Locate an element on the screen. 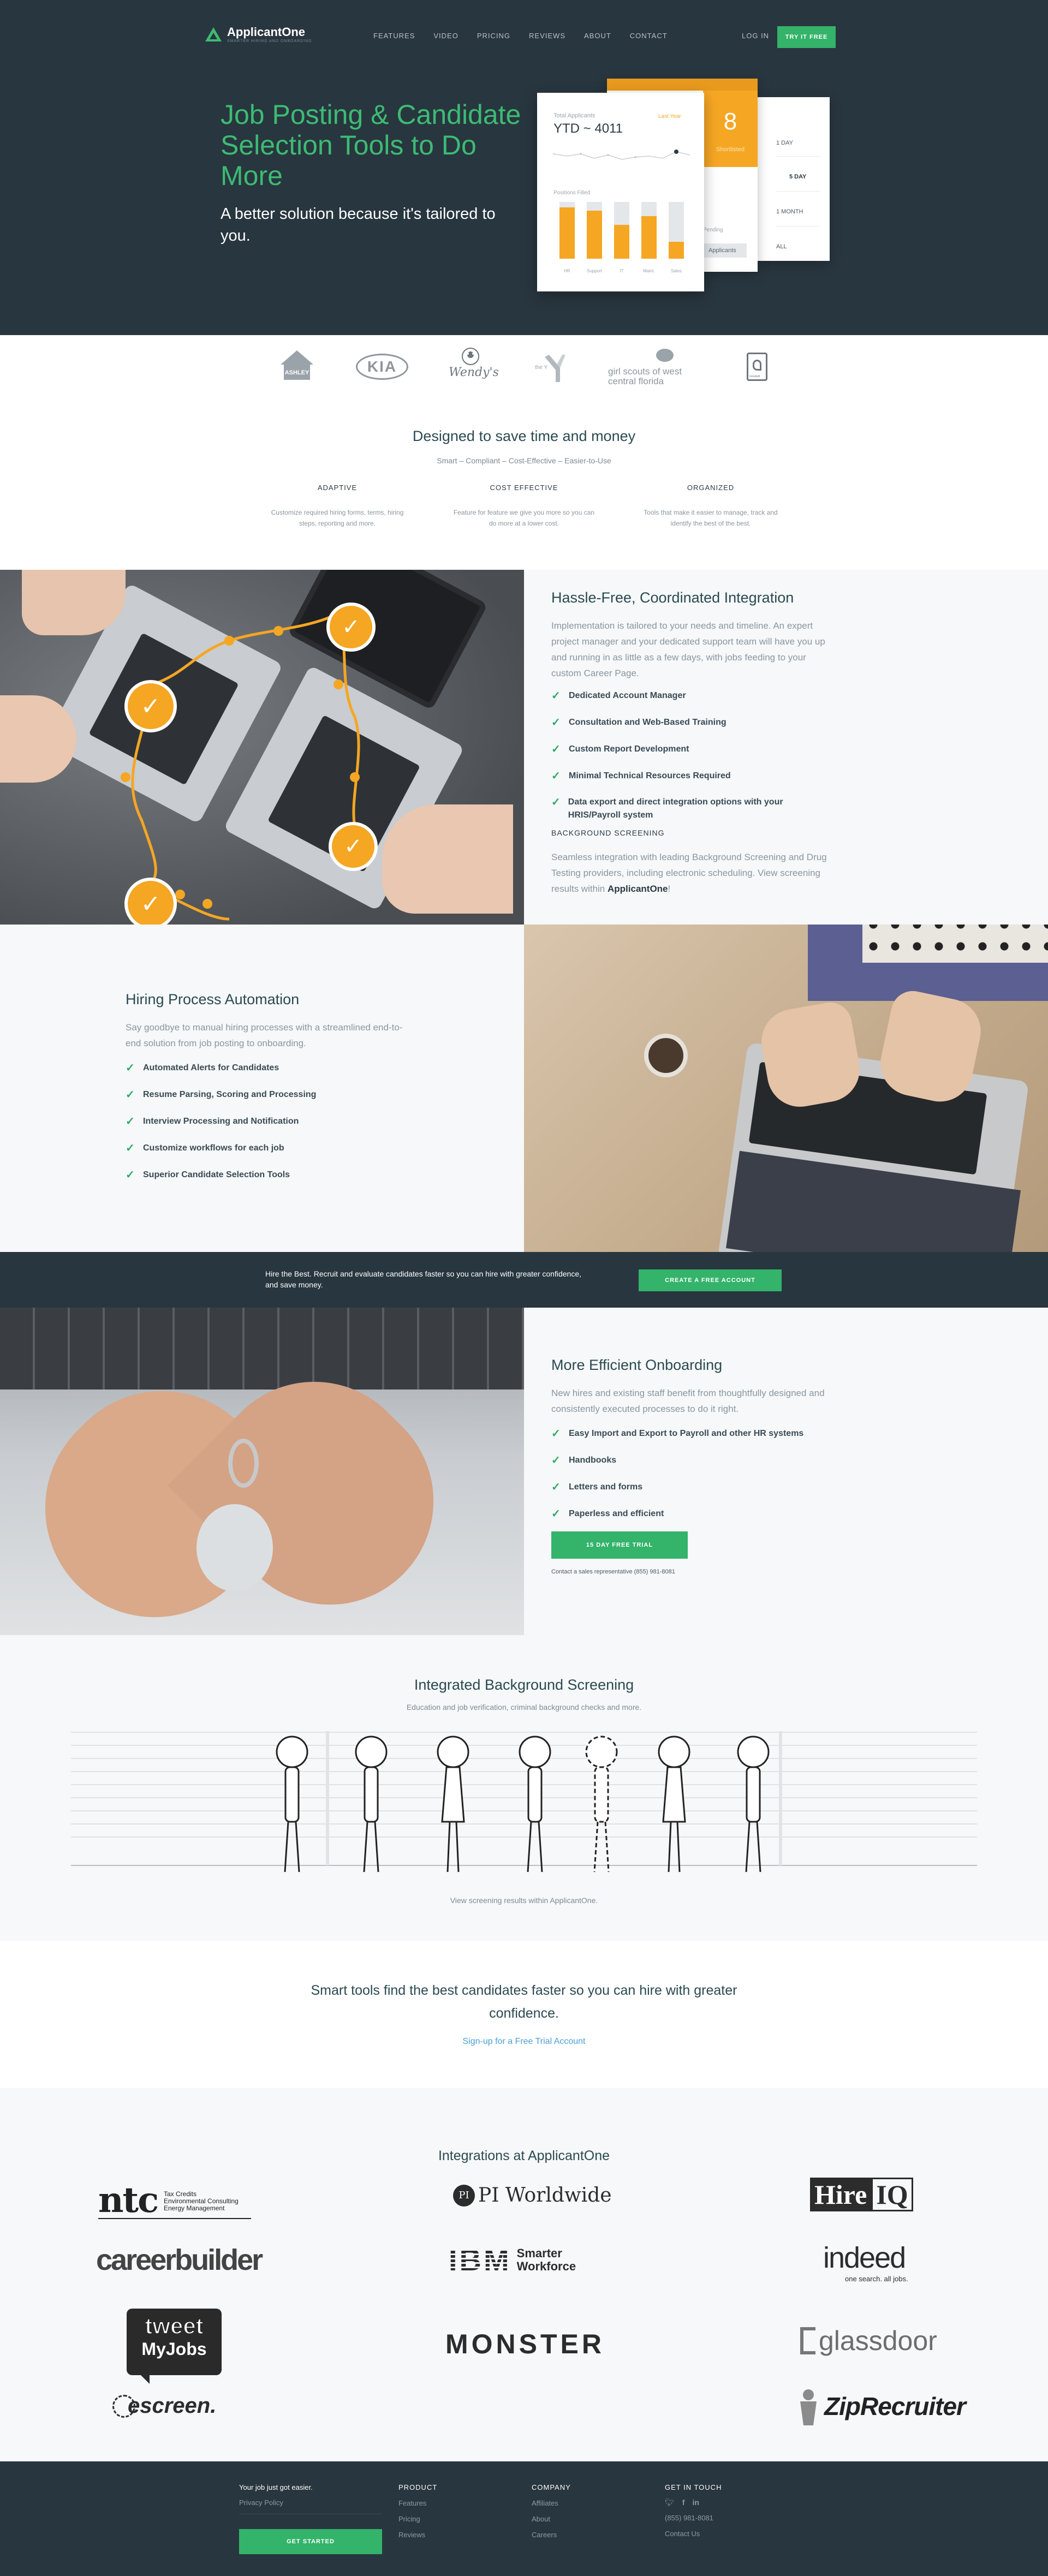 This screenshot has height=2576, width=1048. integration-item: ✓ Custom Report Development is located at coordinates (620, 749).